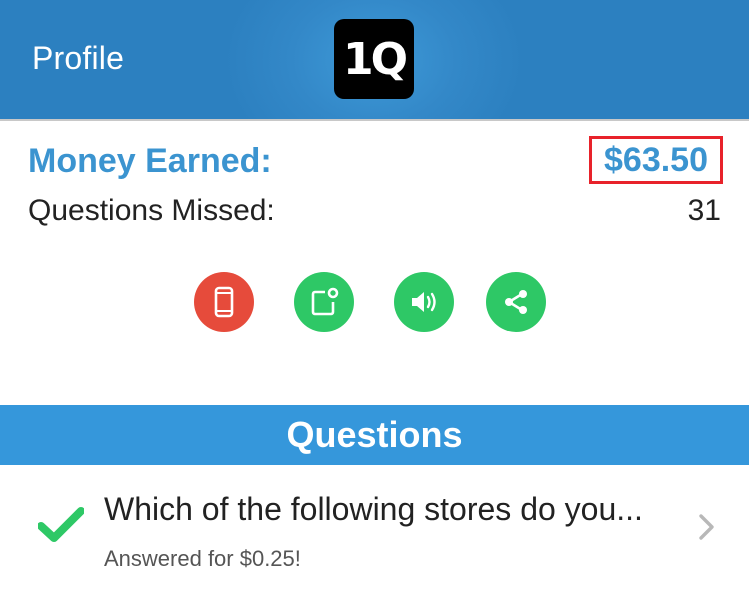 The height and width of the screenshot is (591, 749). I want to click on share-icon, so click(516, 302).